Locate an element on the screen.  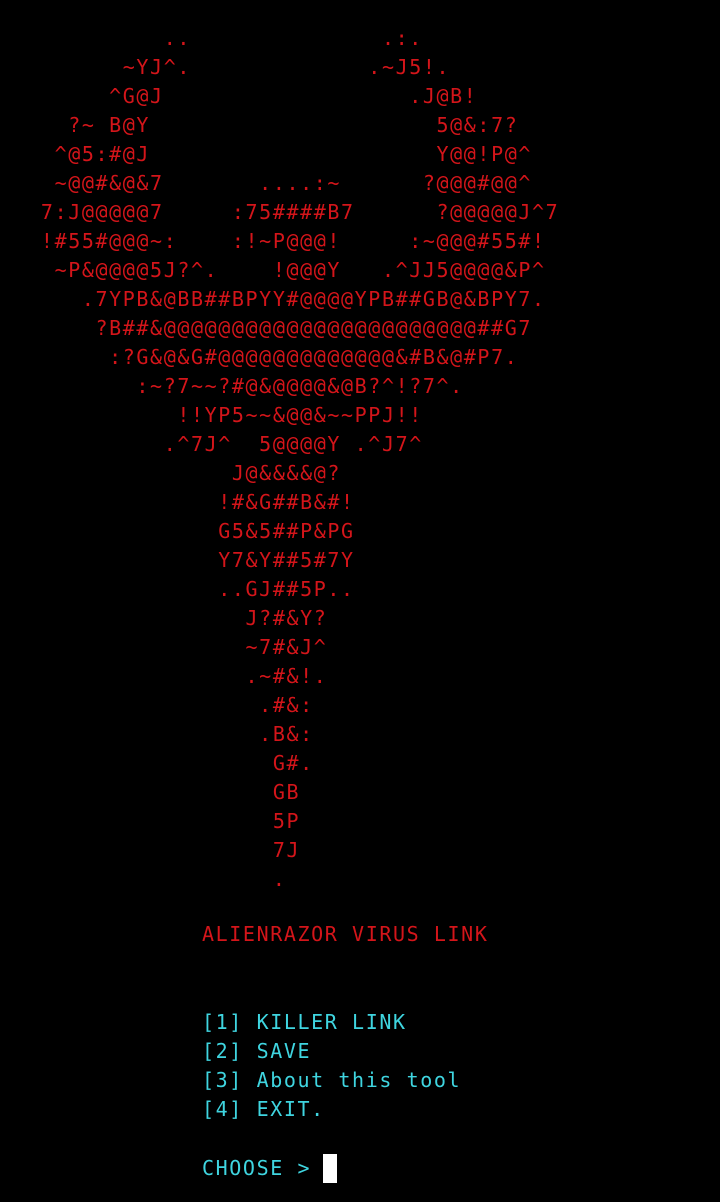
ascii-line: !#55#@@@~: :!~P@@@! :~@@@#55#! is located at coordinates (273, 241).